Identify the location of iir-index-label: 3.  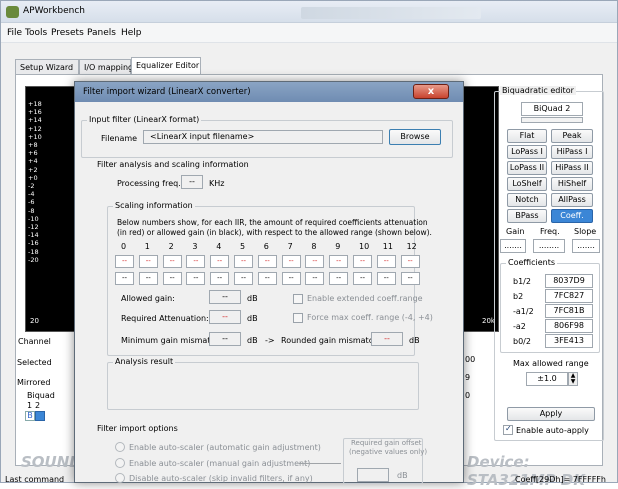
(195, 246).